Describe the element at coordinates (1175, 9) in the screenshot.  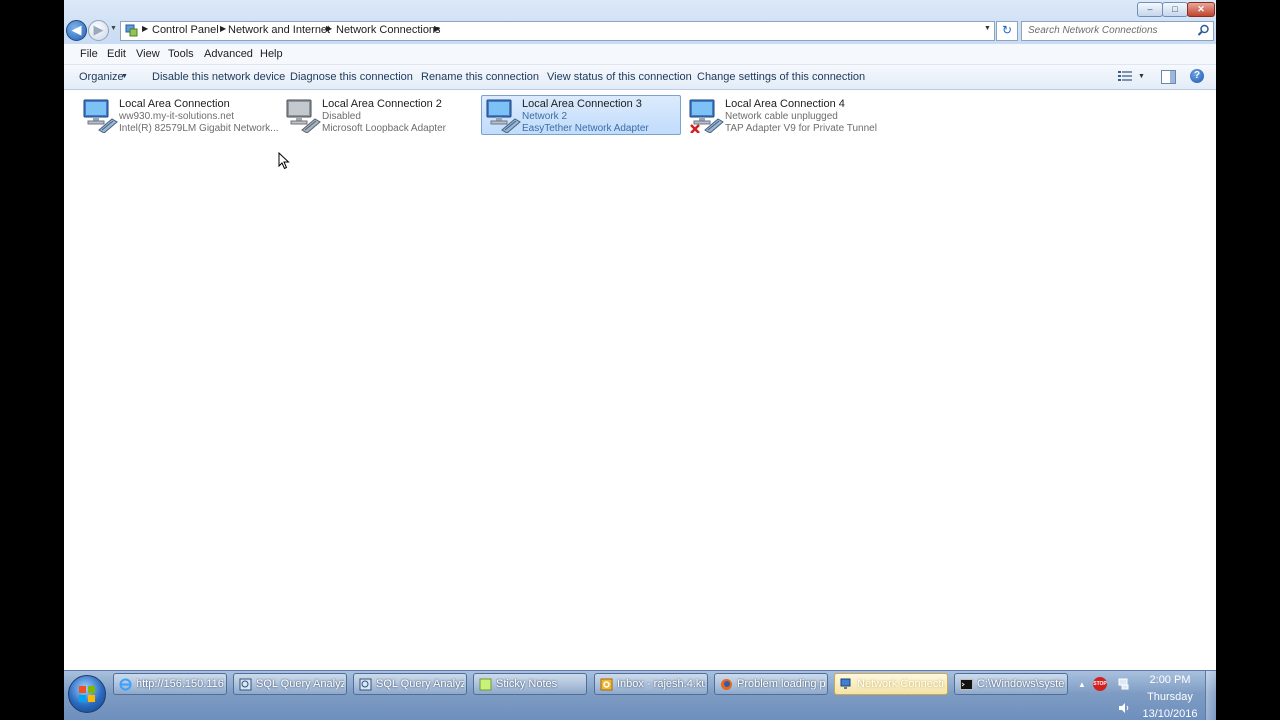
I see `maximize-button: □` at that location.